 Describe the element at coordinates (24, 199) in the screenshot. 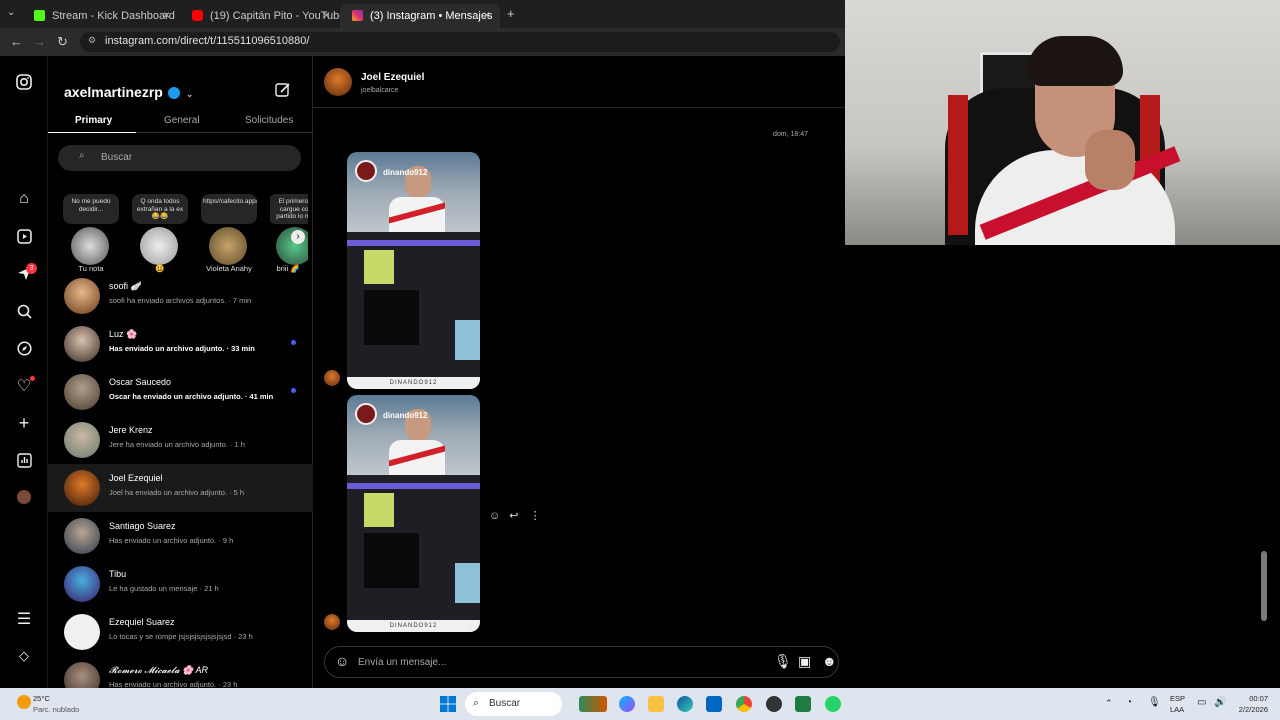

I see `home-icon: ⌂` at that location.